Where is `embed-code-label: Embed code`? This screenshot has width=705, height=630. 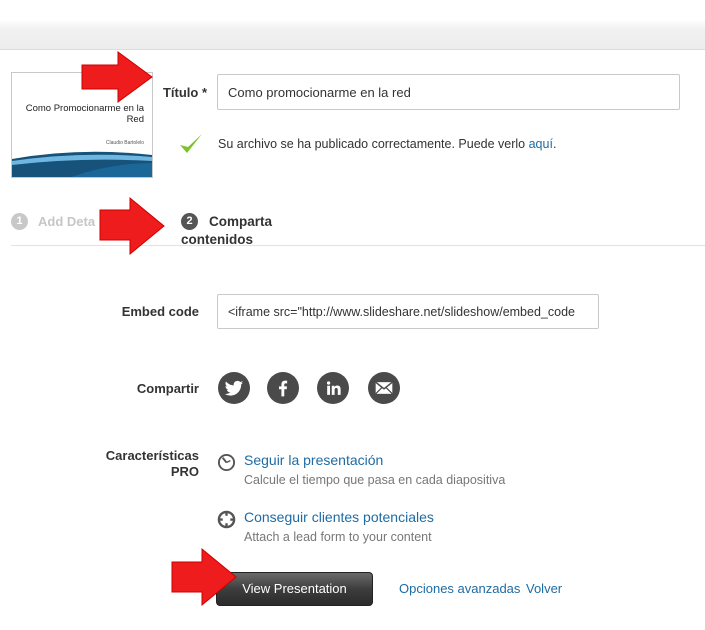 embed-code-label: Embed code is located at coordinates (160, 311).